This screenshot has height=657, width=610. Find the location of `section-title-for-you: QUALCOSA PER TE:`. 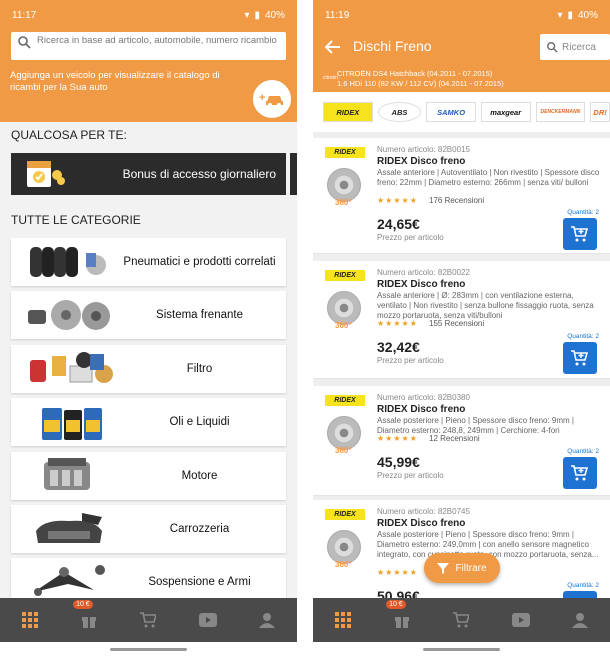

section-title-for-you: QUALCOSA PER TE: is located at coordinates (69, 135).